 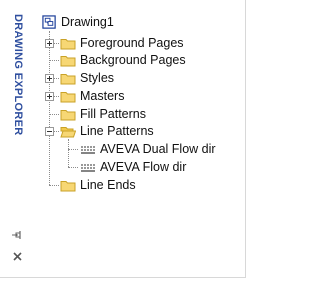 I want to click on tree-item-line-patterns: Line Patterns, so click(x=107, y=131).